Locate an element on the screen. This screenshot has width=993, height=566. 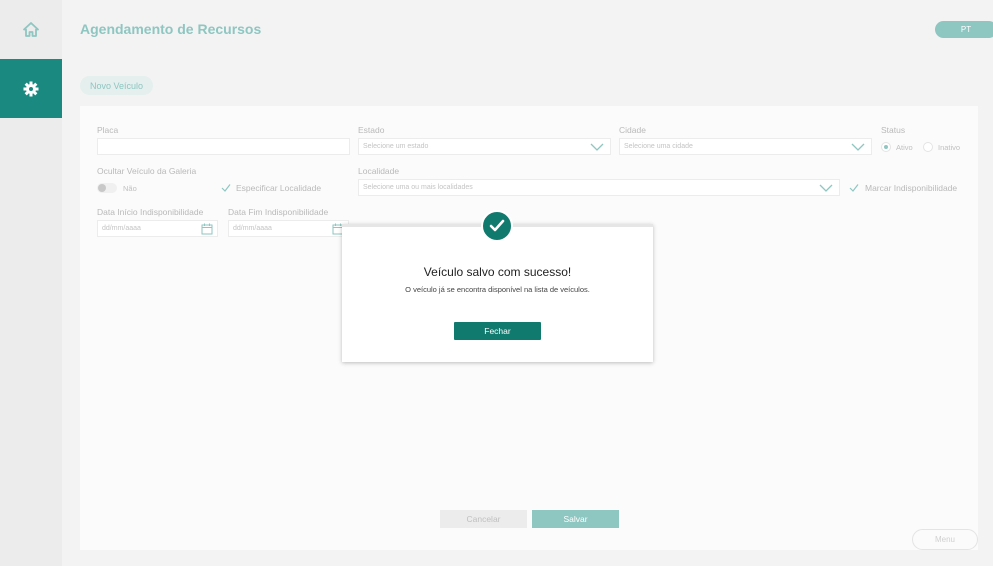
placa-label: Placa is located at coordinates (108, 130).